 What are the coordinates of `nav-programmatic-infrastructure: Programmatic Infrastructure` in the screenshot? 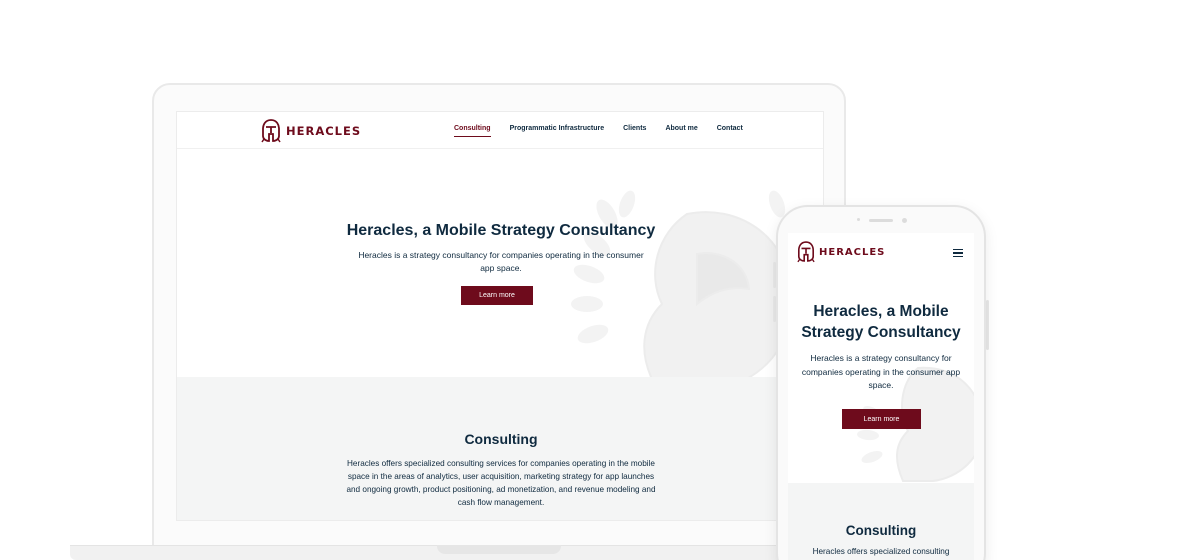 It's located at (557, 128).